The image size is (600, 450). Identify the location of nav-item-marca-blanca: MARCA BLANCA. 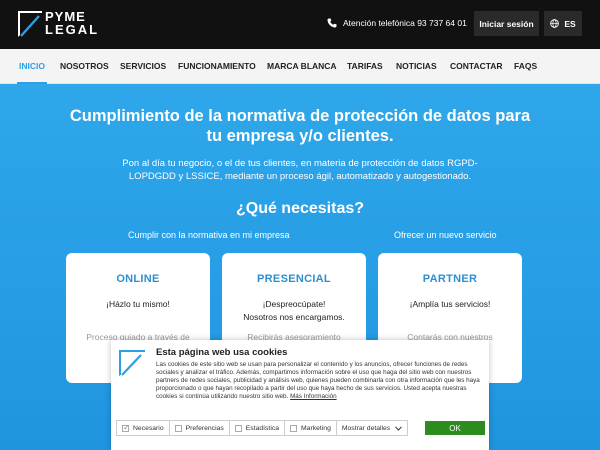
(302, 66).